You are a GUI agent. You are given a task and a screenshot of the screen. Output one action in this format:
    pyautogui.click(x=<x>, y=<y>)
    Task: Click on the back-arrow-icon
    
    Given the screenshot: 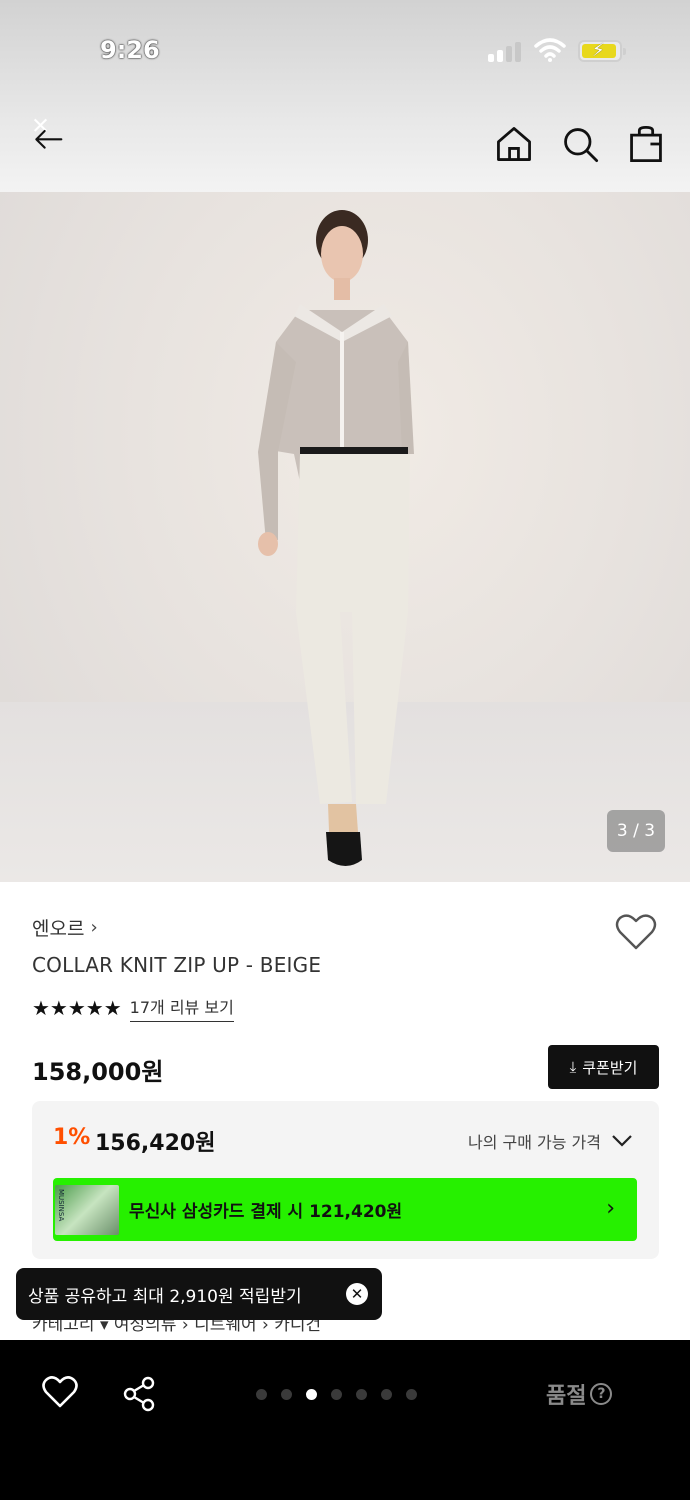 What is the action you would take?
    pyautogui.click(x=48, y=136)
    